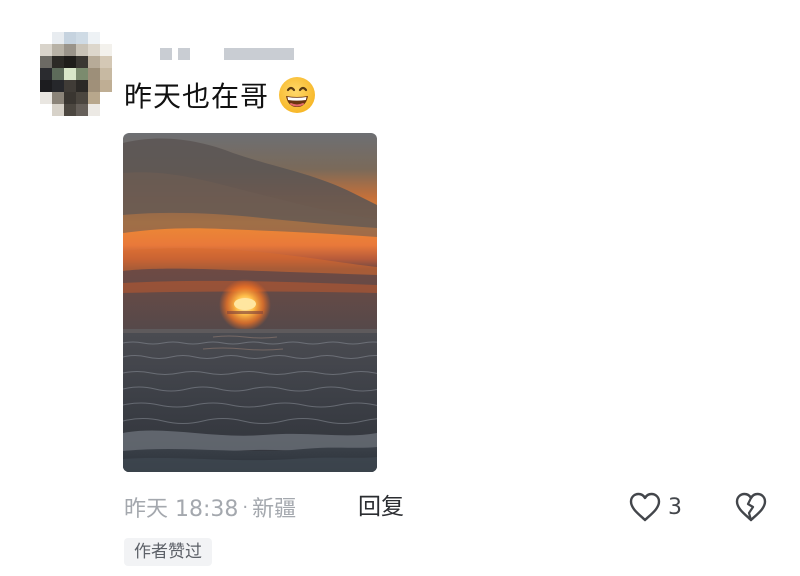  Describe the element at coordinates (240, 54) in the screenshot. I see `username-redacted` at that location.